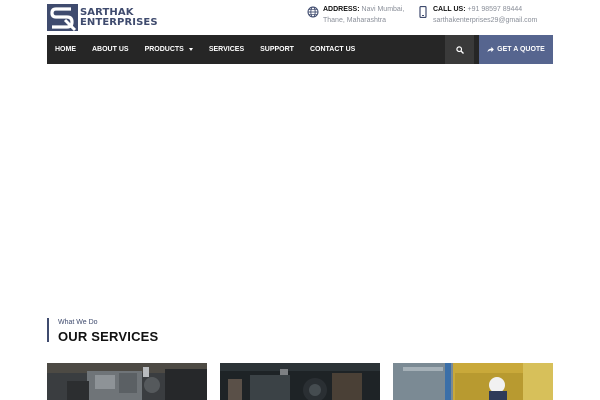  Describe the element at coordinates (355, 15) in the screenshot. I see `address-block: ADDRESS: Navi Mumbai, Thane, Maharashtra` at that location.